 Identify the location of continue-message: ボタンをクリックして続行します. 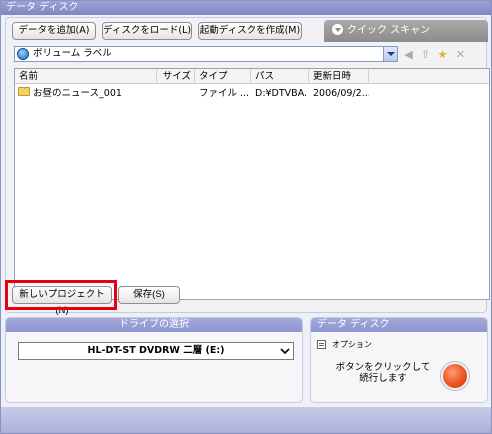
(383, 373).